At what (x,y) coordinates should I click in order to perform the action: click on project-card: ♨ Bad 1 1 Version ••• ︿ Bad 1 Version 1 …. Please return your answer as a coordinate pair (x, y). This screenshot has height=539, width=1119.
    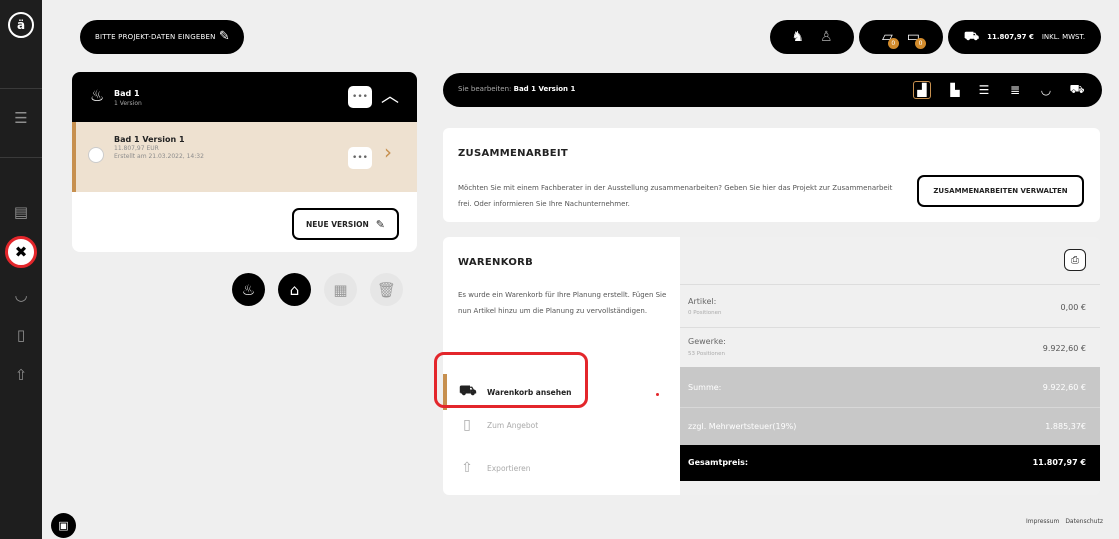
    Looking at the image, I should click on (244, 162).